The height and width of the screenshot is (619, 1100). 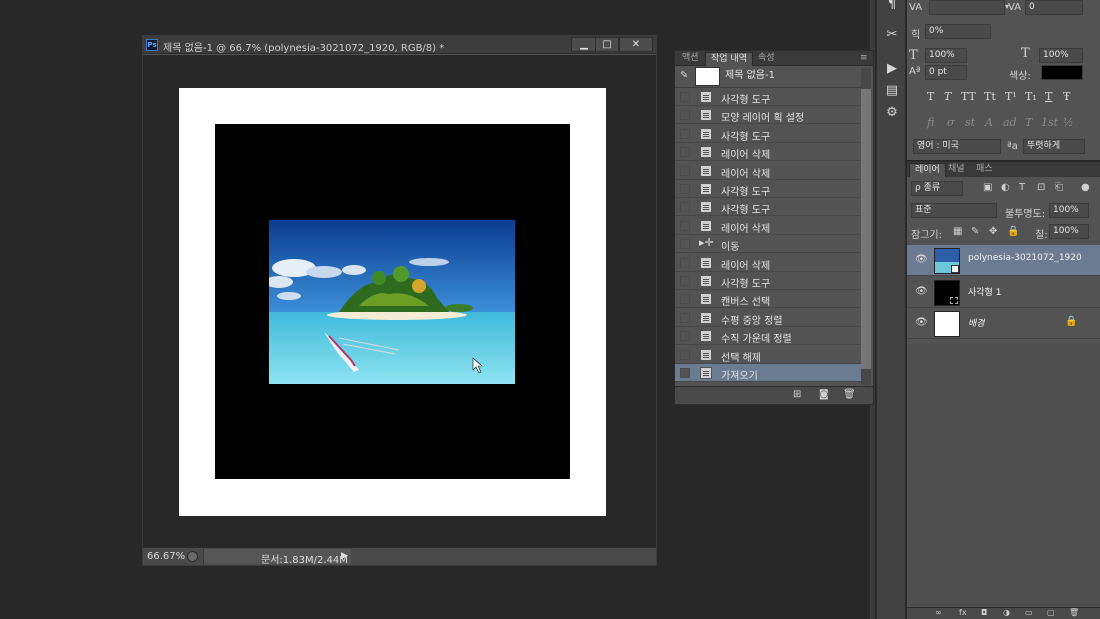 What do you see at coordinates (1068, 122) in the screenshot?
I see `fractions-button: ½` at bounding box center [1068, 122].